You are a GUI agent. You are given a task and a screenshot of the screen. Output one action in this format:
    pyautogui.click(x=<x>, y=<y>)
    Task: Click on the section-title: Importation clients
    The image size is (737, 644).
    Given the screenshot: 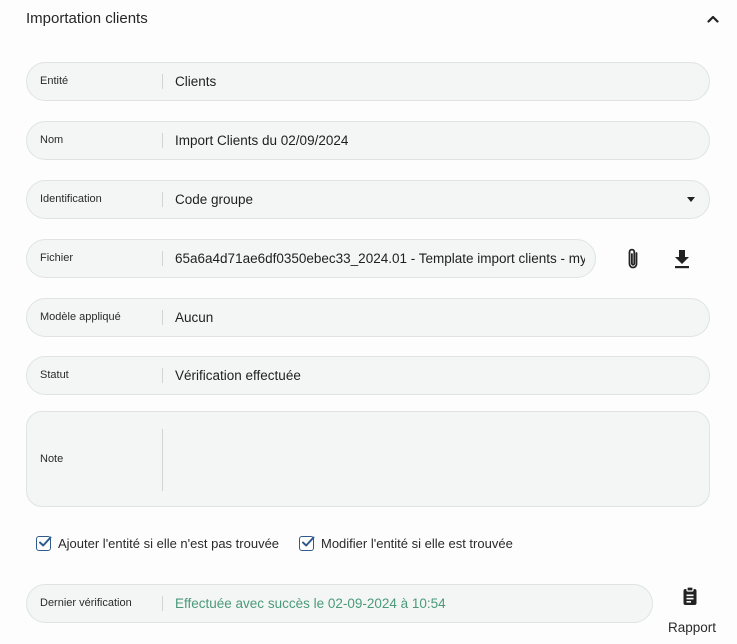 What is the action you would take?
    pyautogui.click(x=87, y=18)
    